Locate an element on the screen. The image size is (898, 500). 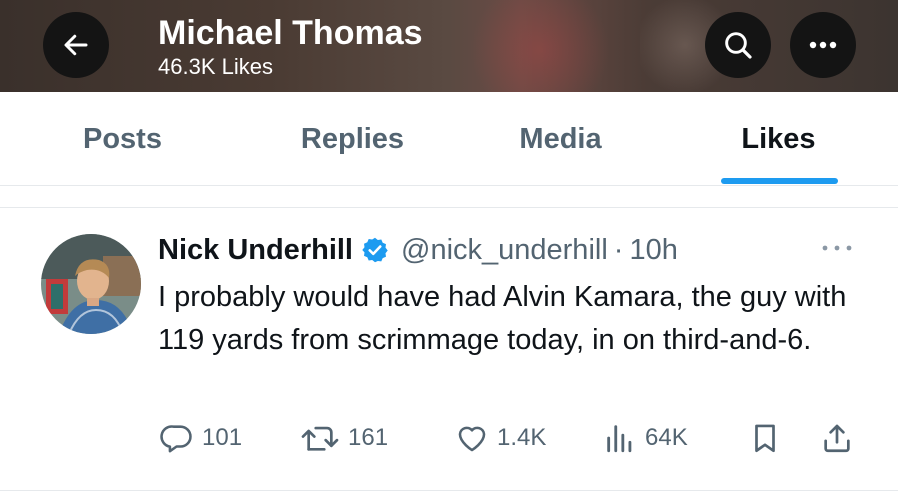
search-icon is located at coordinates (738, 45).